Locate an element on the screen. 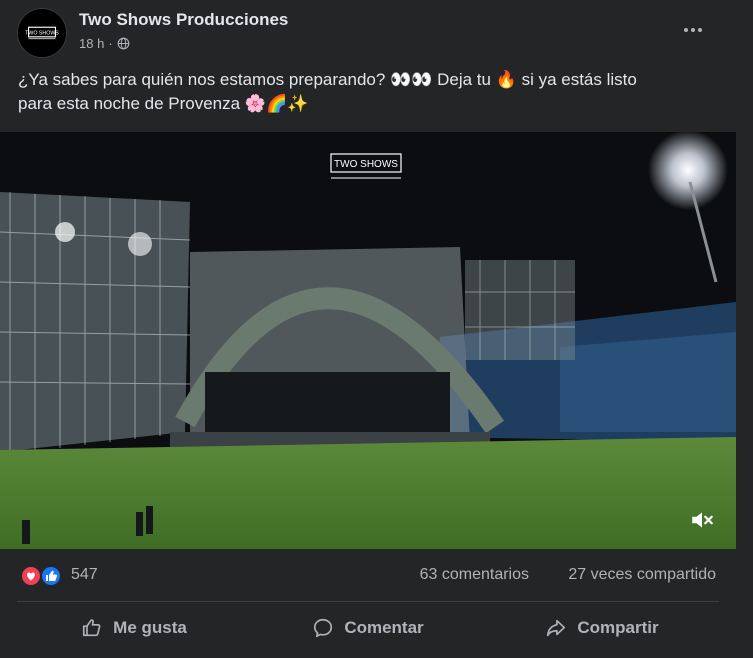 The height and width of the screenshot is (658, 753). comments-count: 63 comentarios is located at coordinates (474, 575).